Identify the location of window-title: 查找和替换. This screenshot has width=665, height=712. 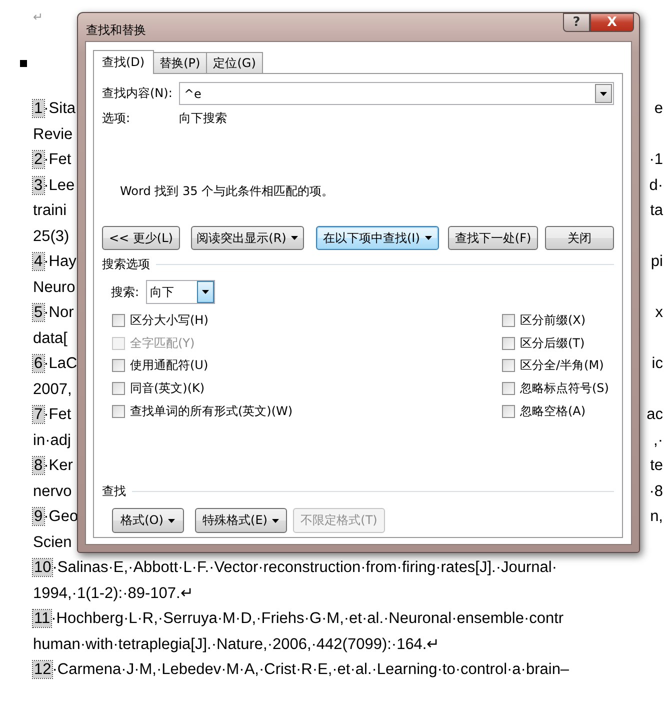
(116, 30).